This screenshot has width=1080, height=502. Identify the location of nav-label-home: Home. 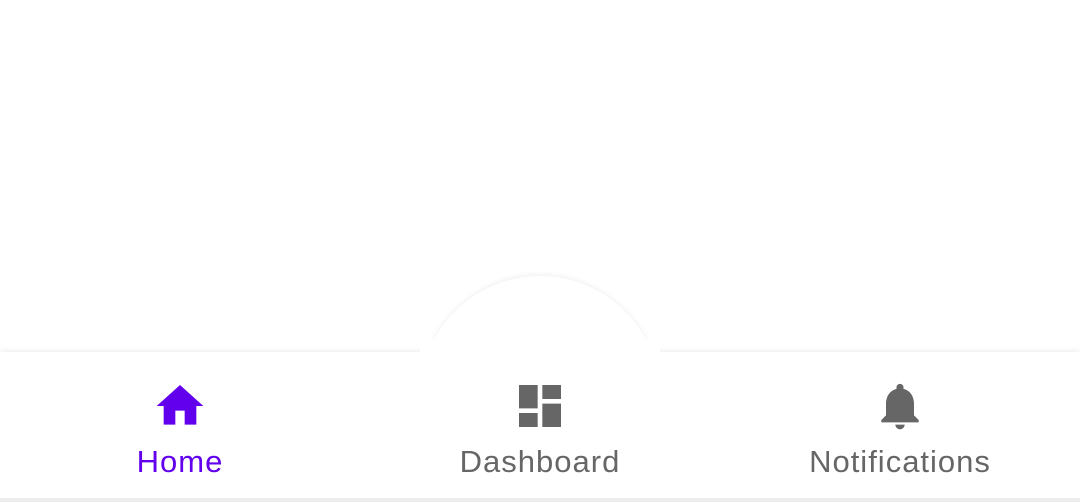
(180, 461).